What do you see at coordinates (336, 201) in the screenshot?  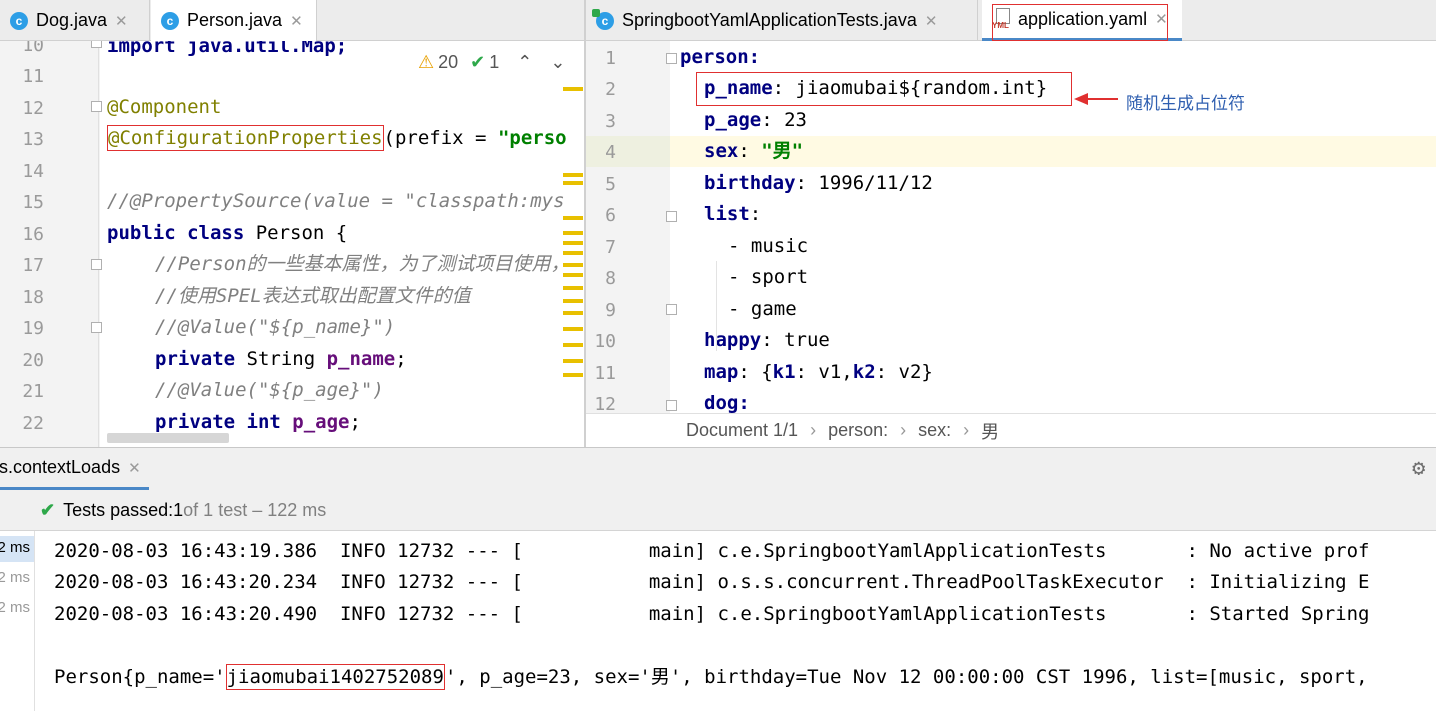 I see `code-line: //@PropertySource(value = "classpath:mys` at bounding box center [336, 201].